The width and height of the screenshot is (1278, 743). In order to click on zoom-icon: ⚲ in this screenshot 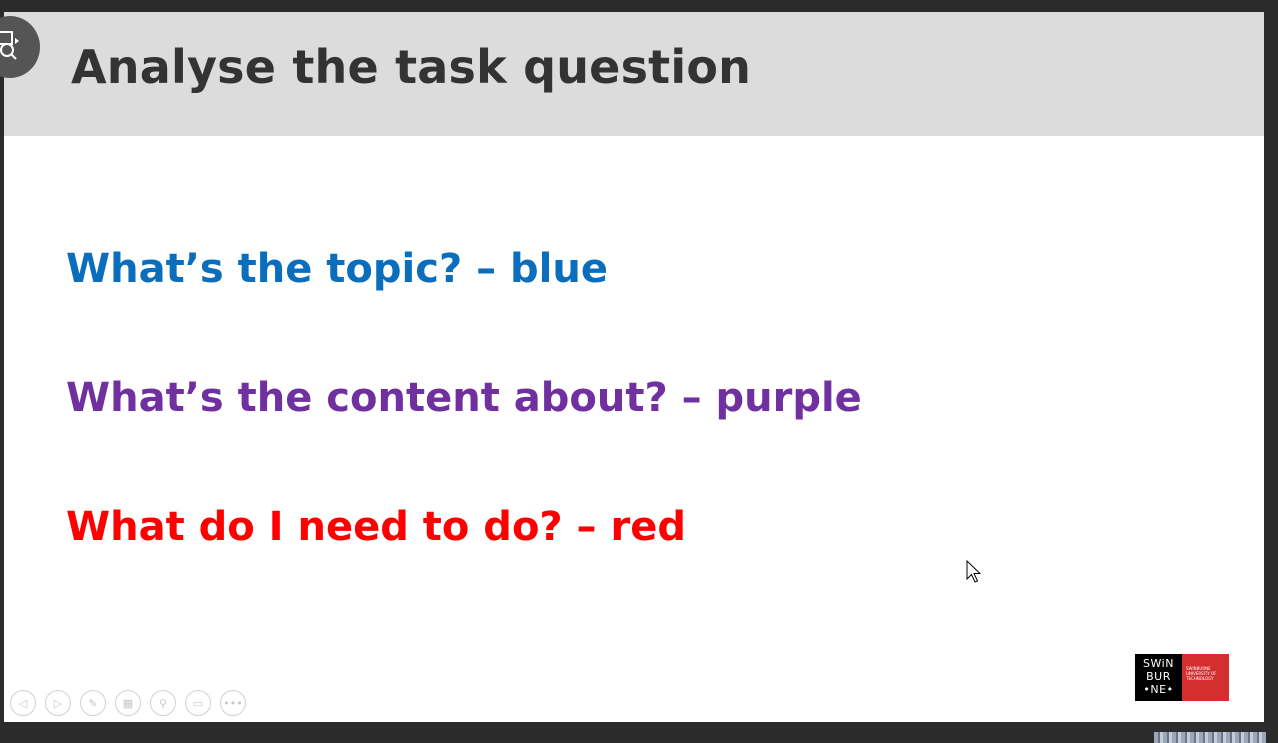, I will do `click(163, 703)`.